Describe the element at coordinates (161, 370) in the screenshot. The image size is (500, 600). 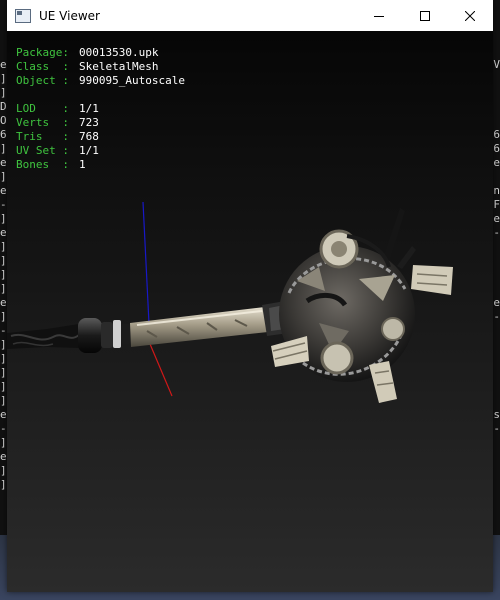
I see `axis-x-line` at that location.